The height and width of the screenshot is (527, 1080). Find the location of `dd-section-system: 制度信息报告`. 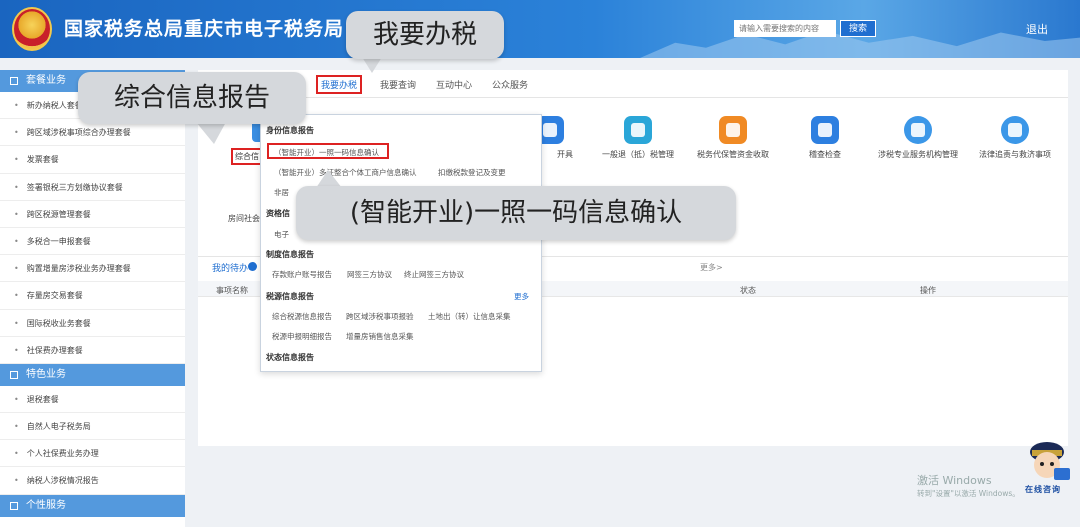

dd-section-system: 制度信息报告 is located at coordinates (290, 254).